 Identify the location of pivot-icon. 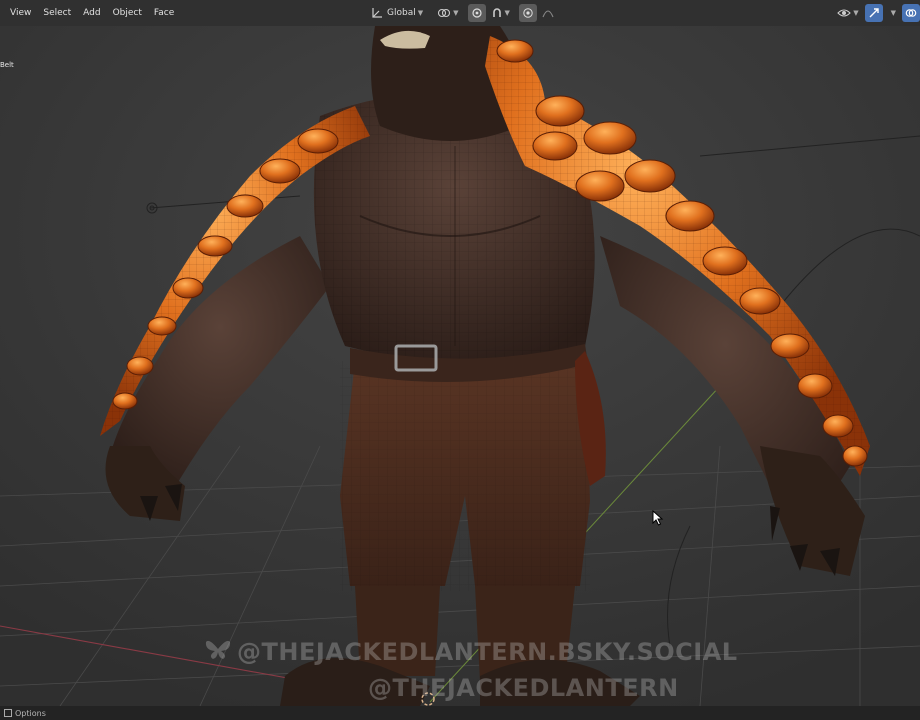
(444, 13).